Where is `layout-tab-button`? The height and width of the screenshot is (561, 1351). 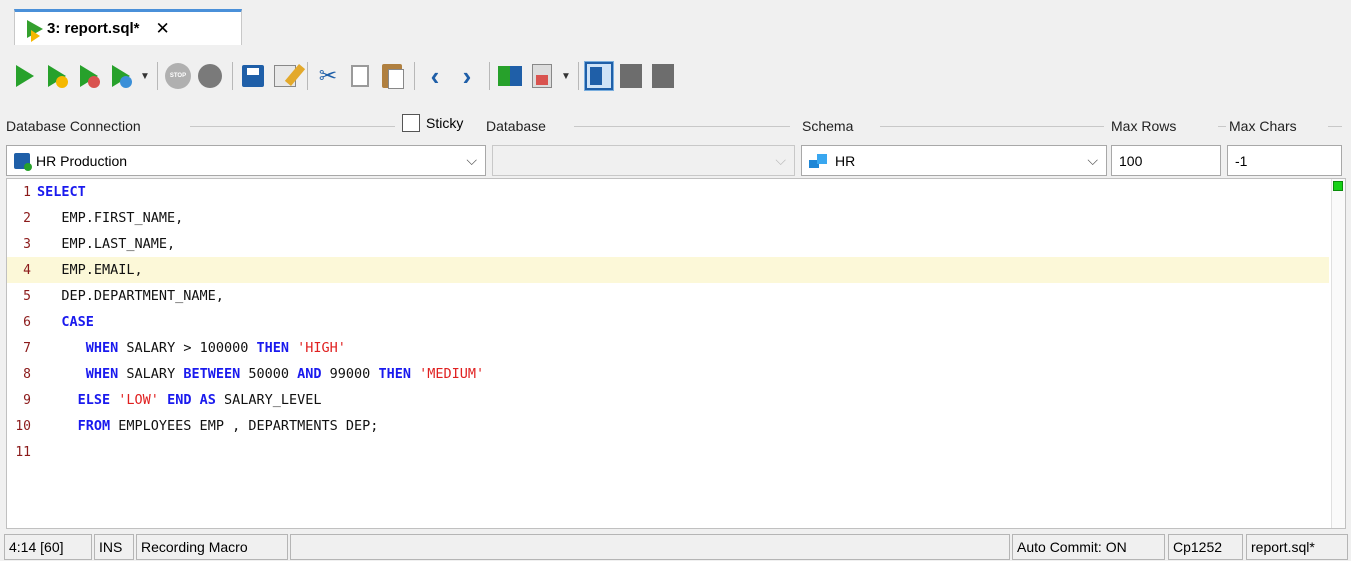
layout-tab-button is located at coordinates (663, 76).